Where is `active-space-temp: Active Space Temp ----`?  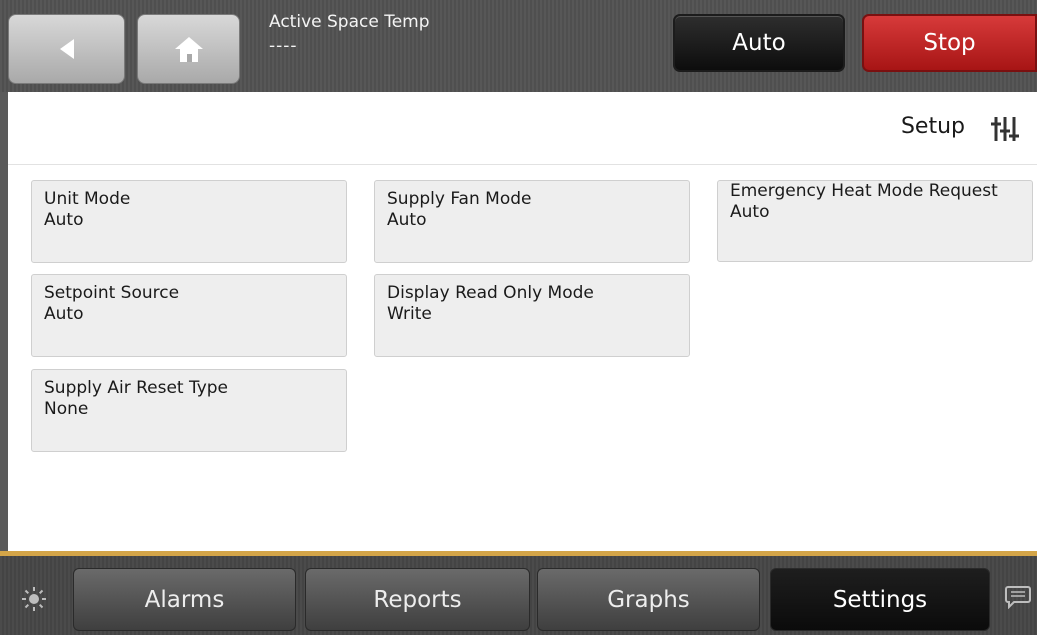 active-space-temp: Active Space Temp ---- is located at coordinates (349, 34).